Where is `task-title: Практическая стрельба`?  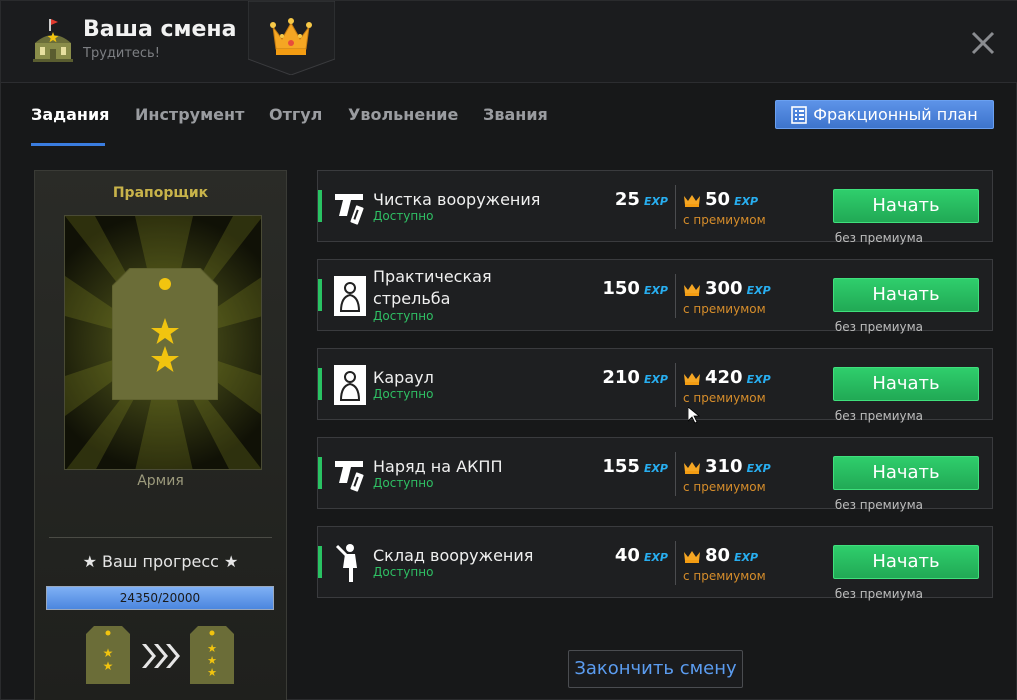 task-title: Практическая стрельба is located at coordinates (432, 287).